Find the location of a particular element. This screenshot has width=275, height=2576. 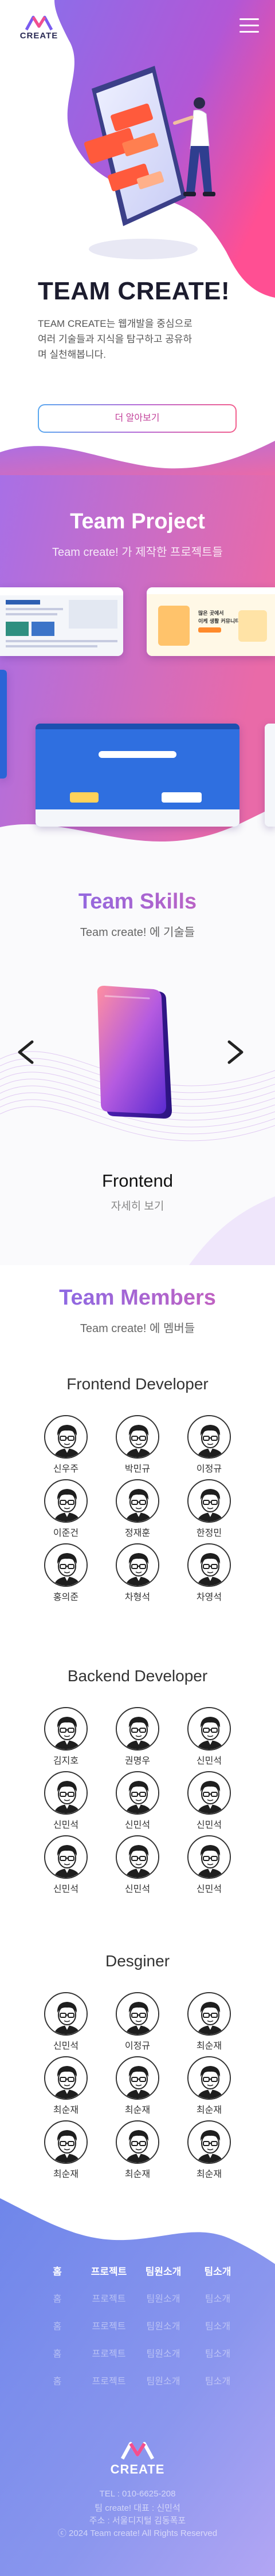

member-card: 박민규 is located at coordinates (137, 1445).